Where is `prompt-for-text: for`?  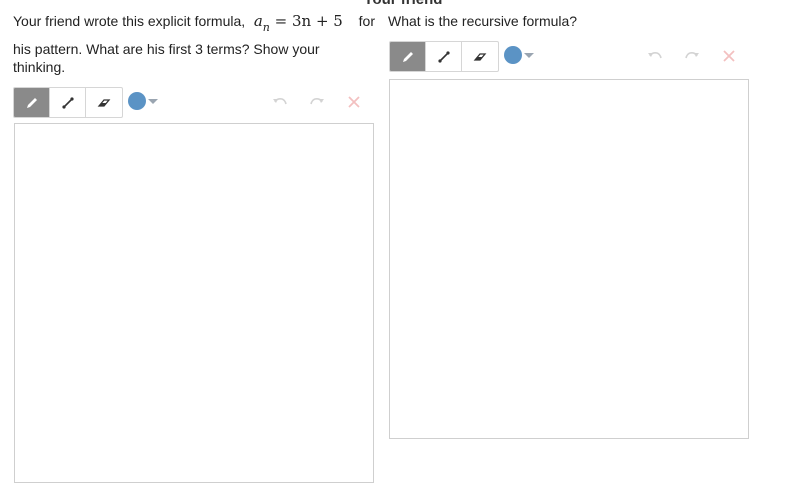 prompt-for-text: for is located at coordinates (366, 21).